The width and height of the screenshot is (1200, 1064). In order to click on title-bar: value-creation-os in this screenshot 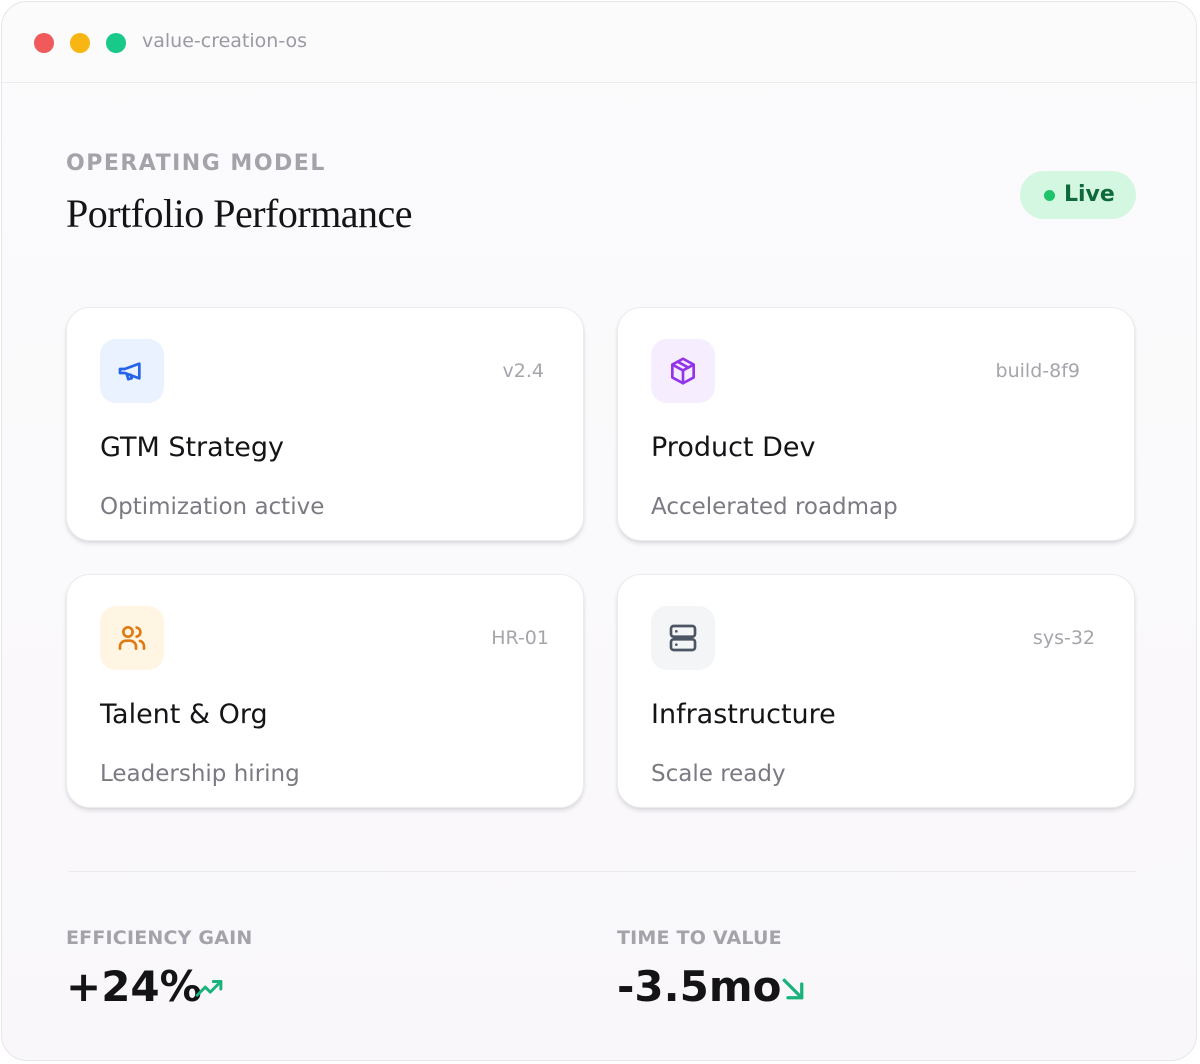, I will do `click(599, 42)`.